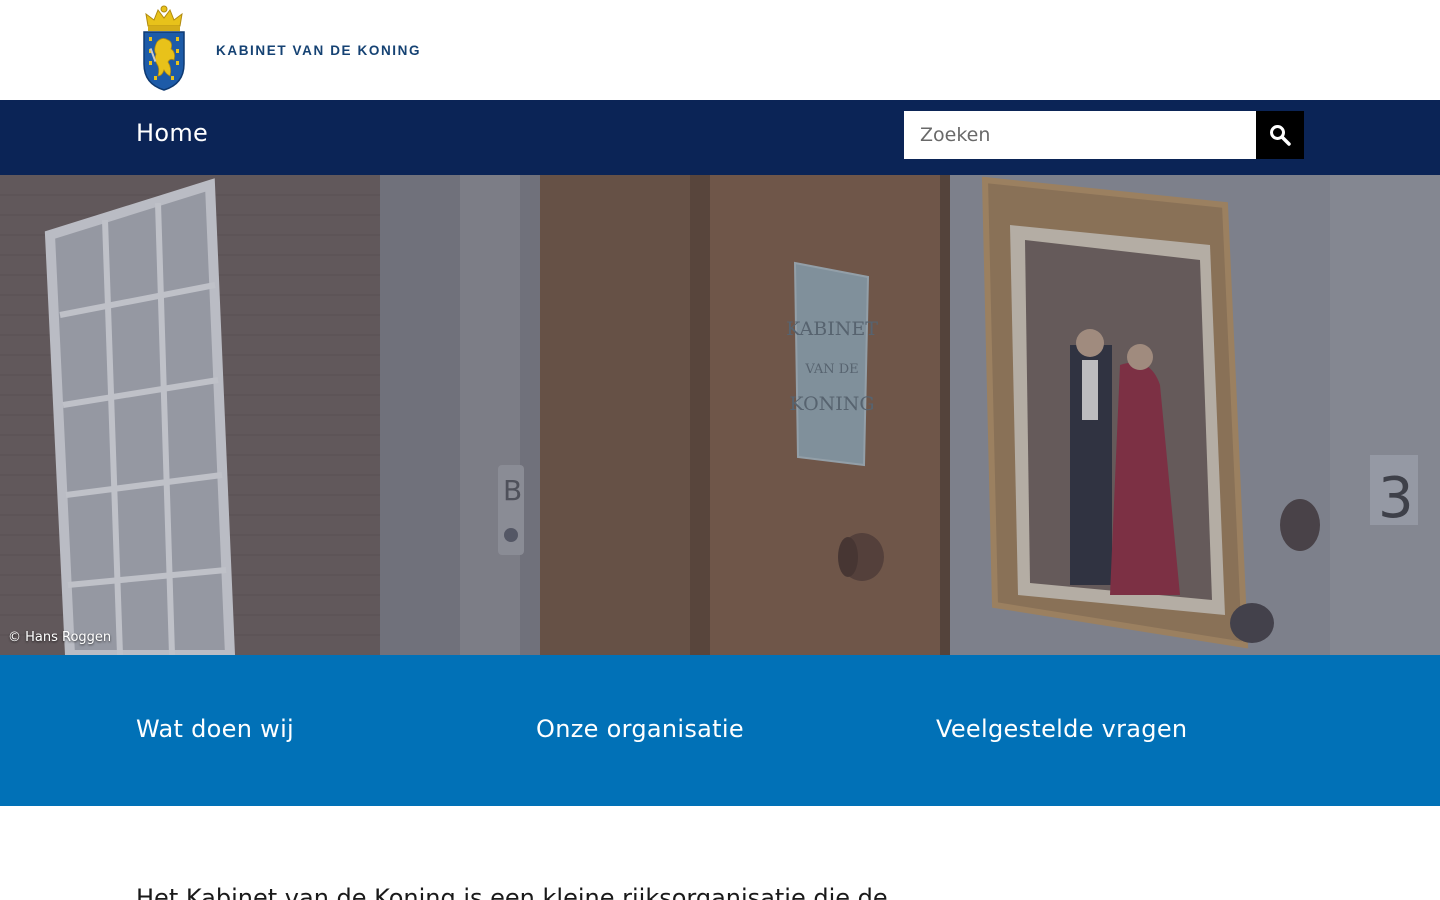 This screenshot has width=1440, height=900. Describe the element at coordinates (1080, 135) in the screenshot. I see `search-input` at that location.